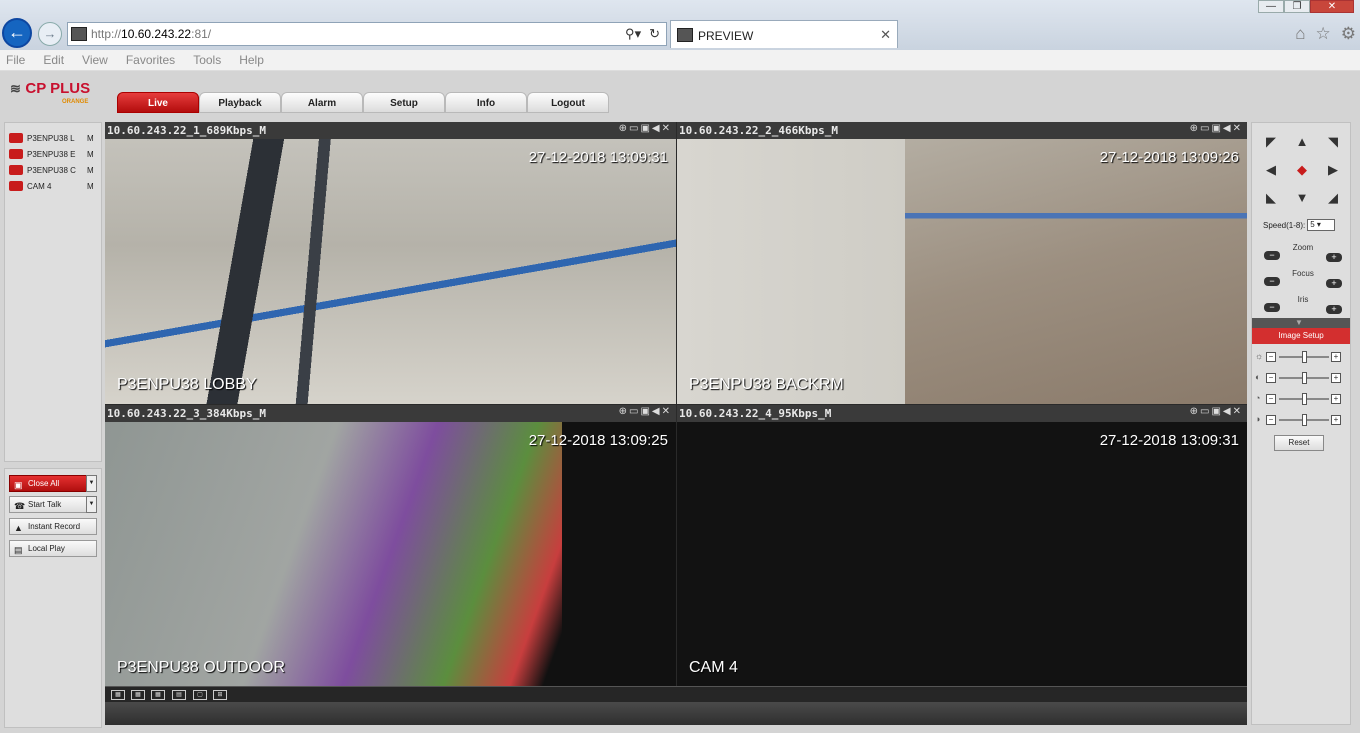  What do you see at coordinates (118, 695) in the screenshot?
I see `layout-16-icon: ▦` at bounding box center [118, 695].